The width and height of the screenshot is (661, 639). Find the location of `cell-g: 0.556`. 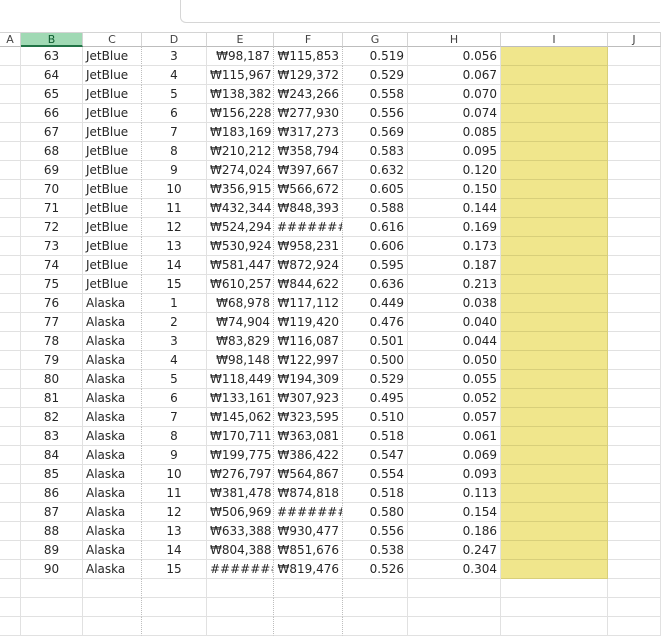

cell-g: 0.556 is located at coordinates (375, 531).